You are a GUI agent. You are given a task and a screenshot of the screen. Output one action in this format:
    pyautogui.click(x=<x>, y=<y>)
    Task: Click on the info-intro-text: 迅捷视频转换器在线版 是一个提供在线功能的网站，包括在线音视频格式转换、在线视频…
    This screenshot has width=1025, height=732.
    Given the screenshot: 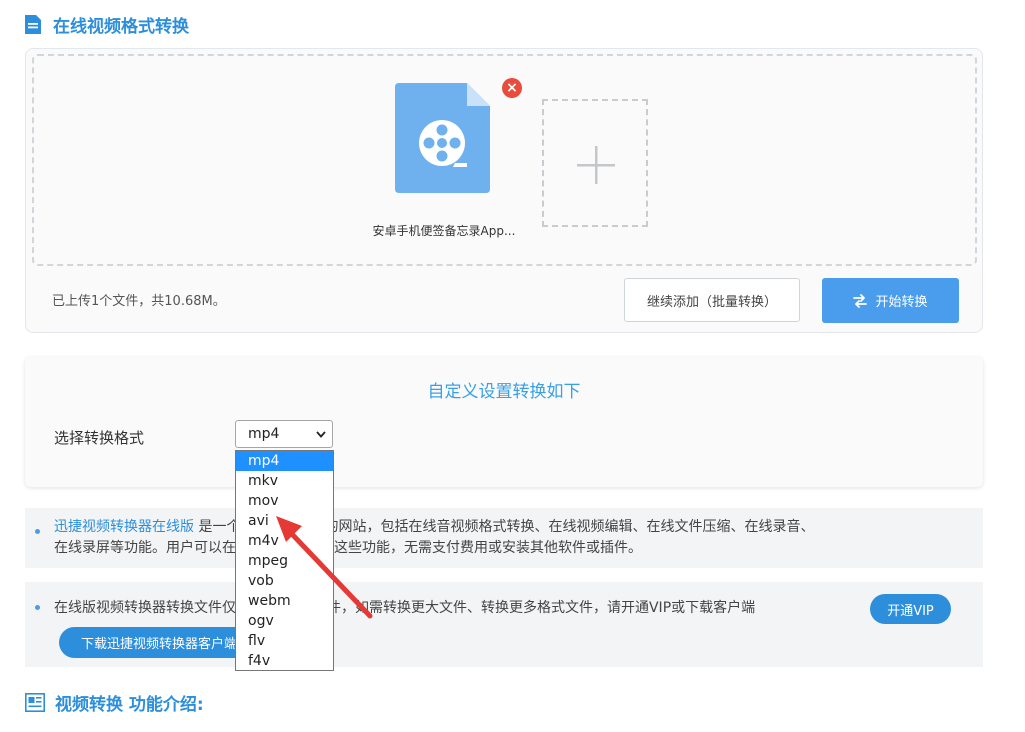 What is the action you would take?
    pyautogui.click(x=516, y=538)
    